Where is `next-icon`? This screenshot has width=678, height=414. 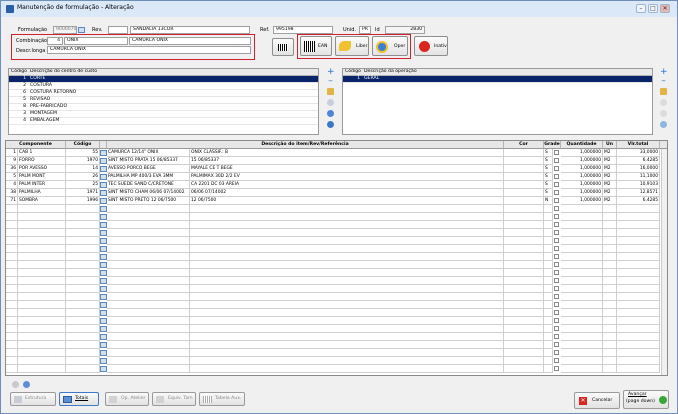 next-icon is located at coordinates (26, 384).